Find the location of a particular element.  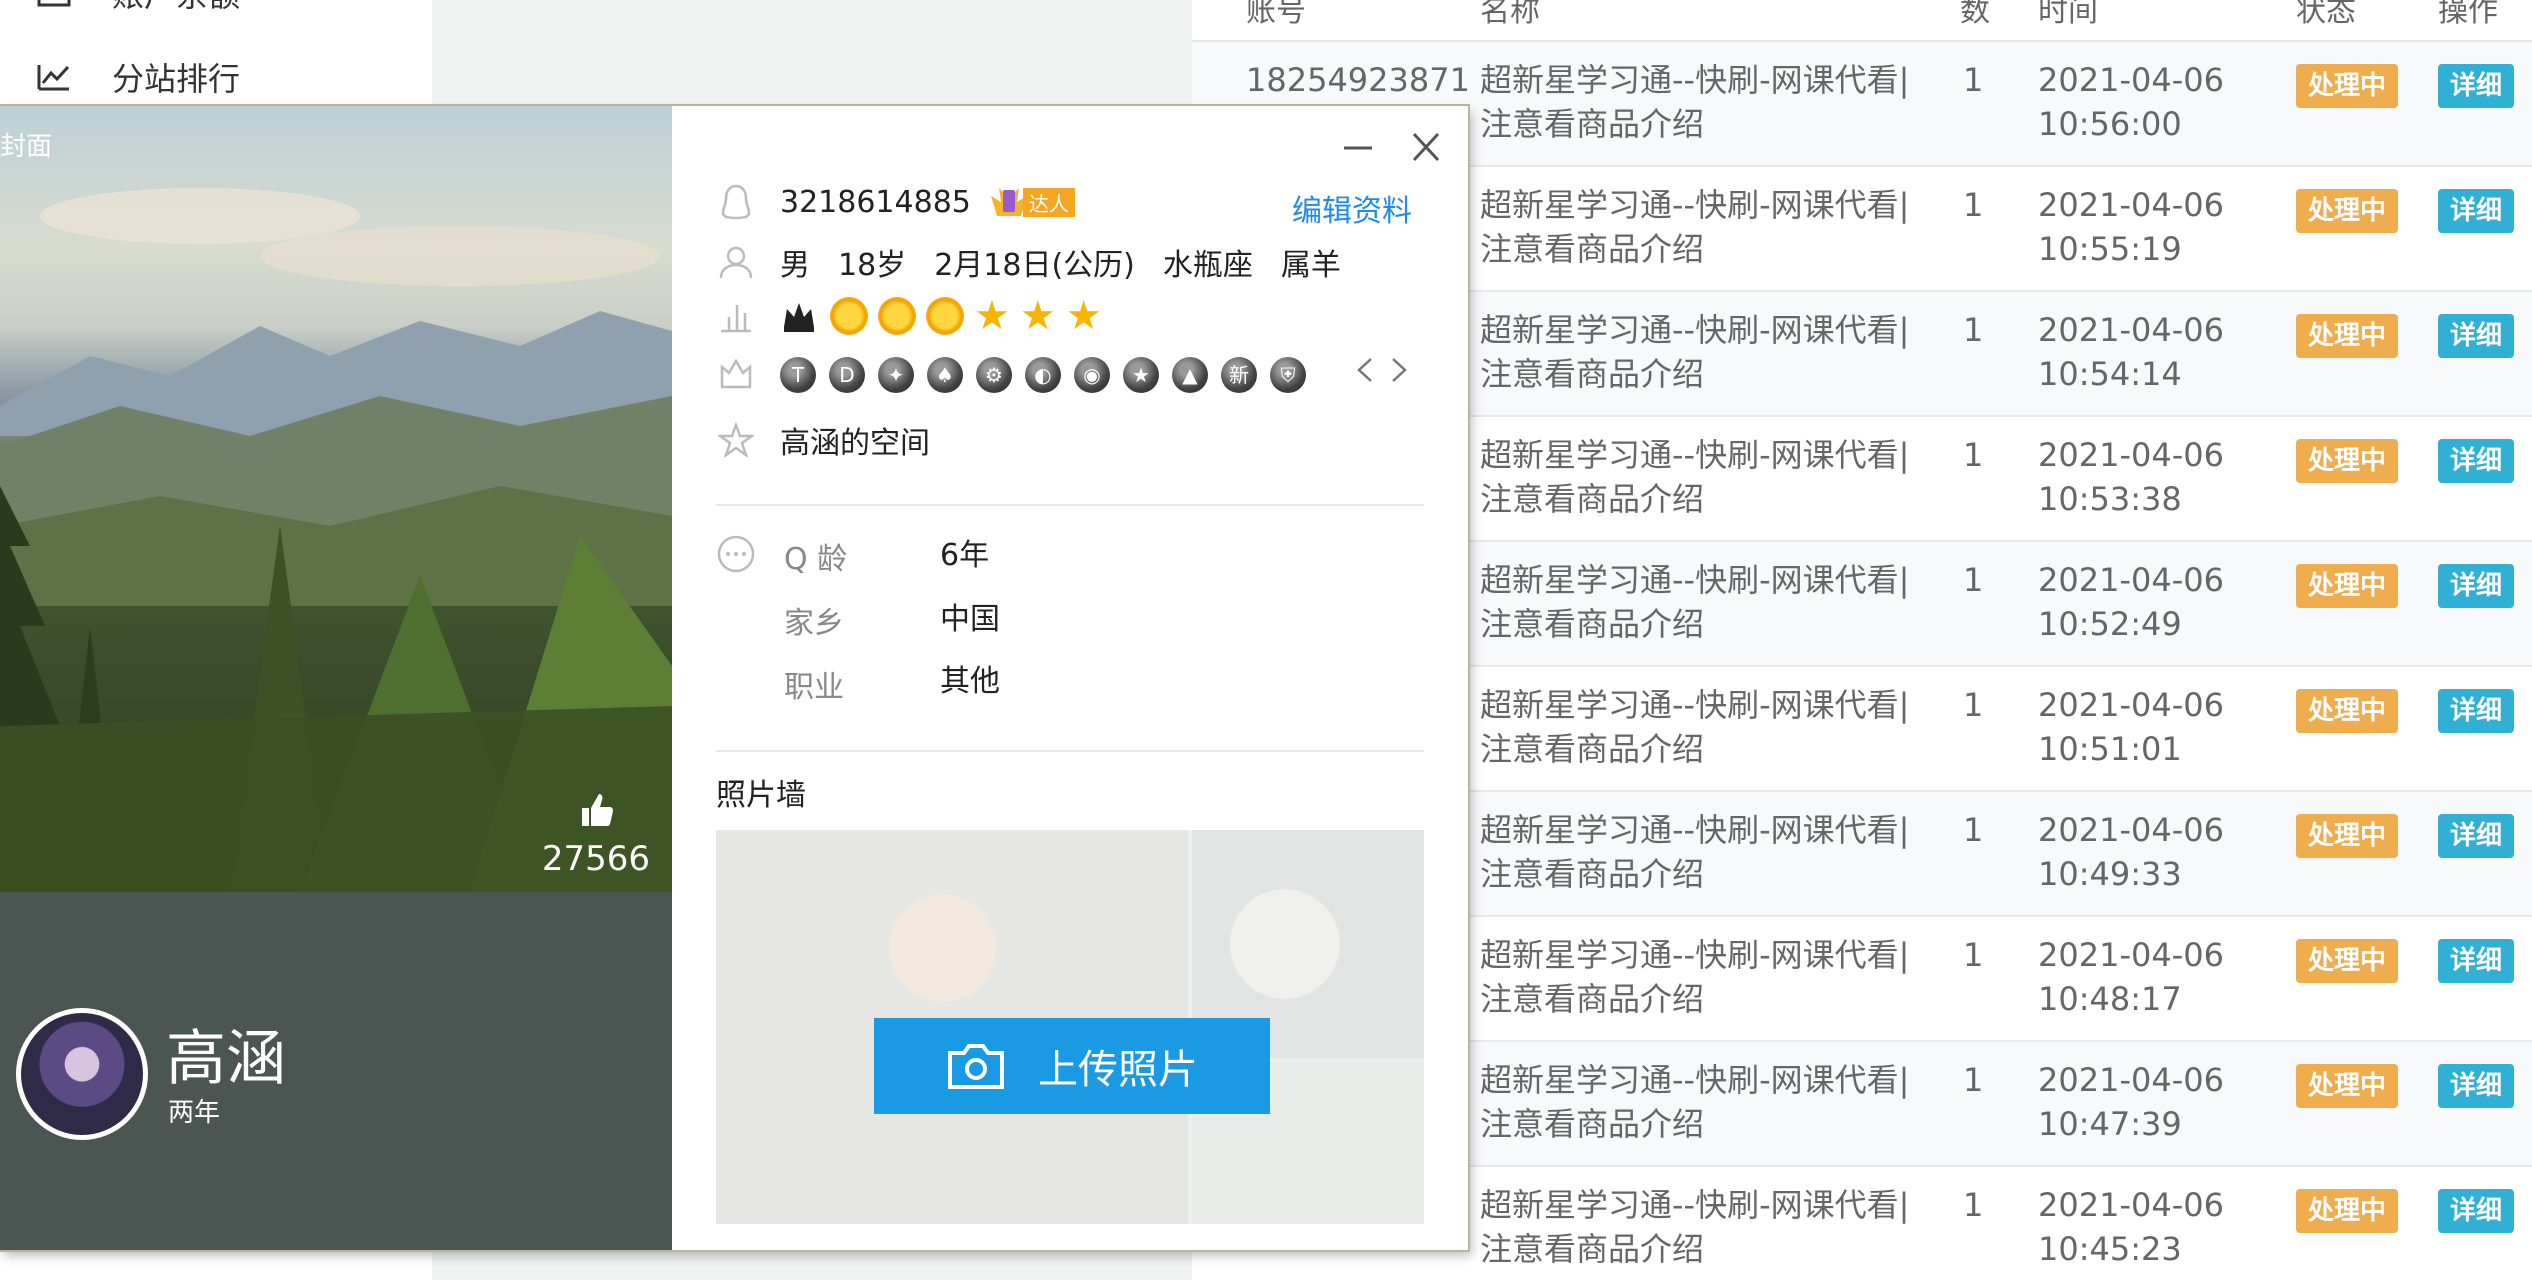

qq-number-row: 3218614885 达人 is located at coordinates (895, 202).